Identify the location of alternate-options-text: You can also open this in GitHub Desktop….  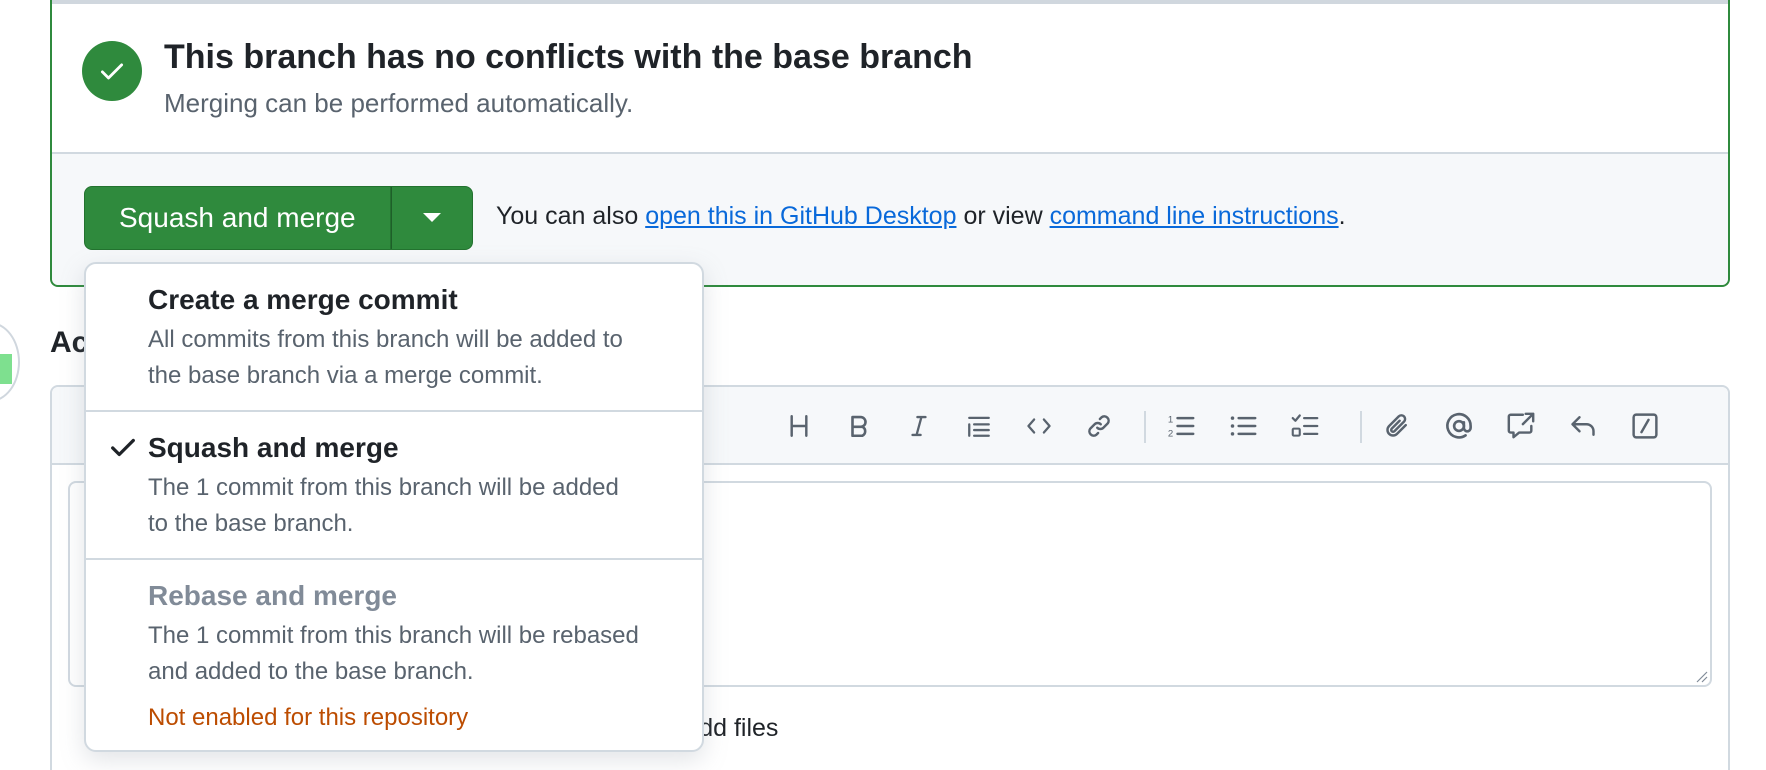
(921, 216).